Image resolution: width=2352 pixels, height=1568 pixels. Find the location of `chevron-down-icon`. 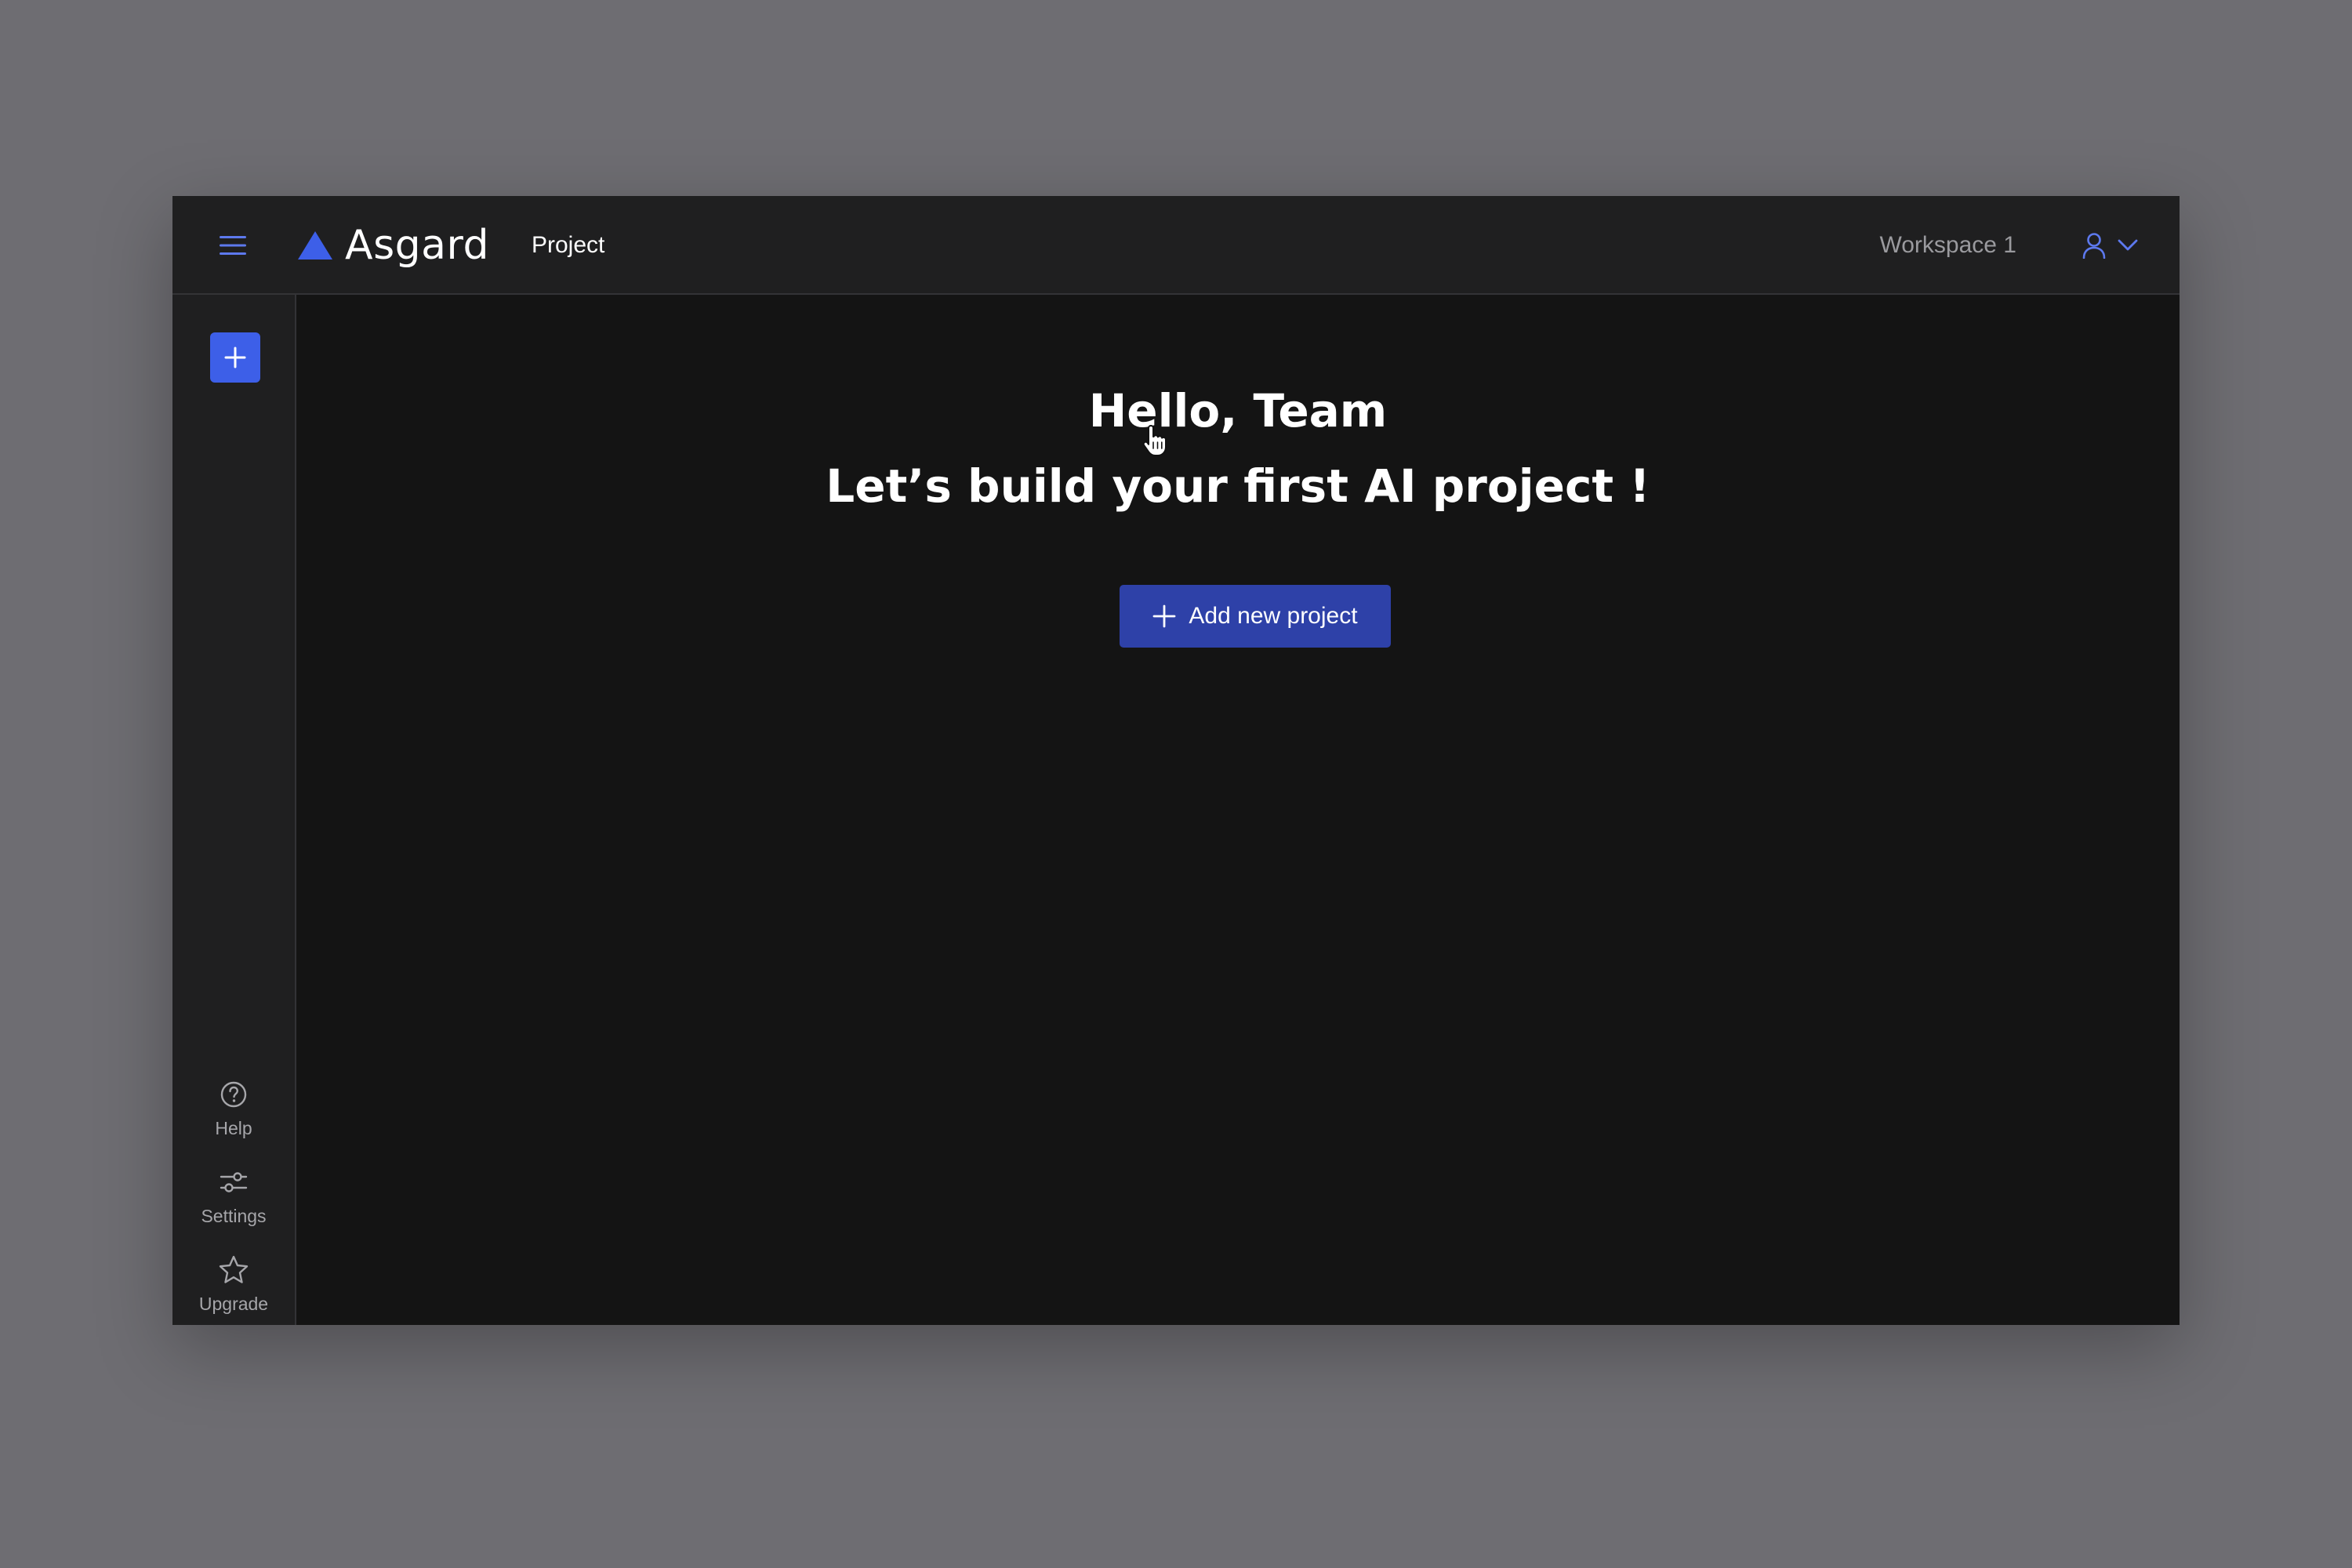

chevron-down-icon is located at coordinates (2128, 245).